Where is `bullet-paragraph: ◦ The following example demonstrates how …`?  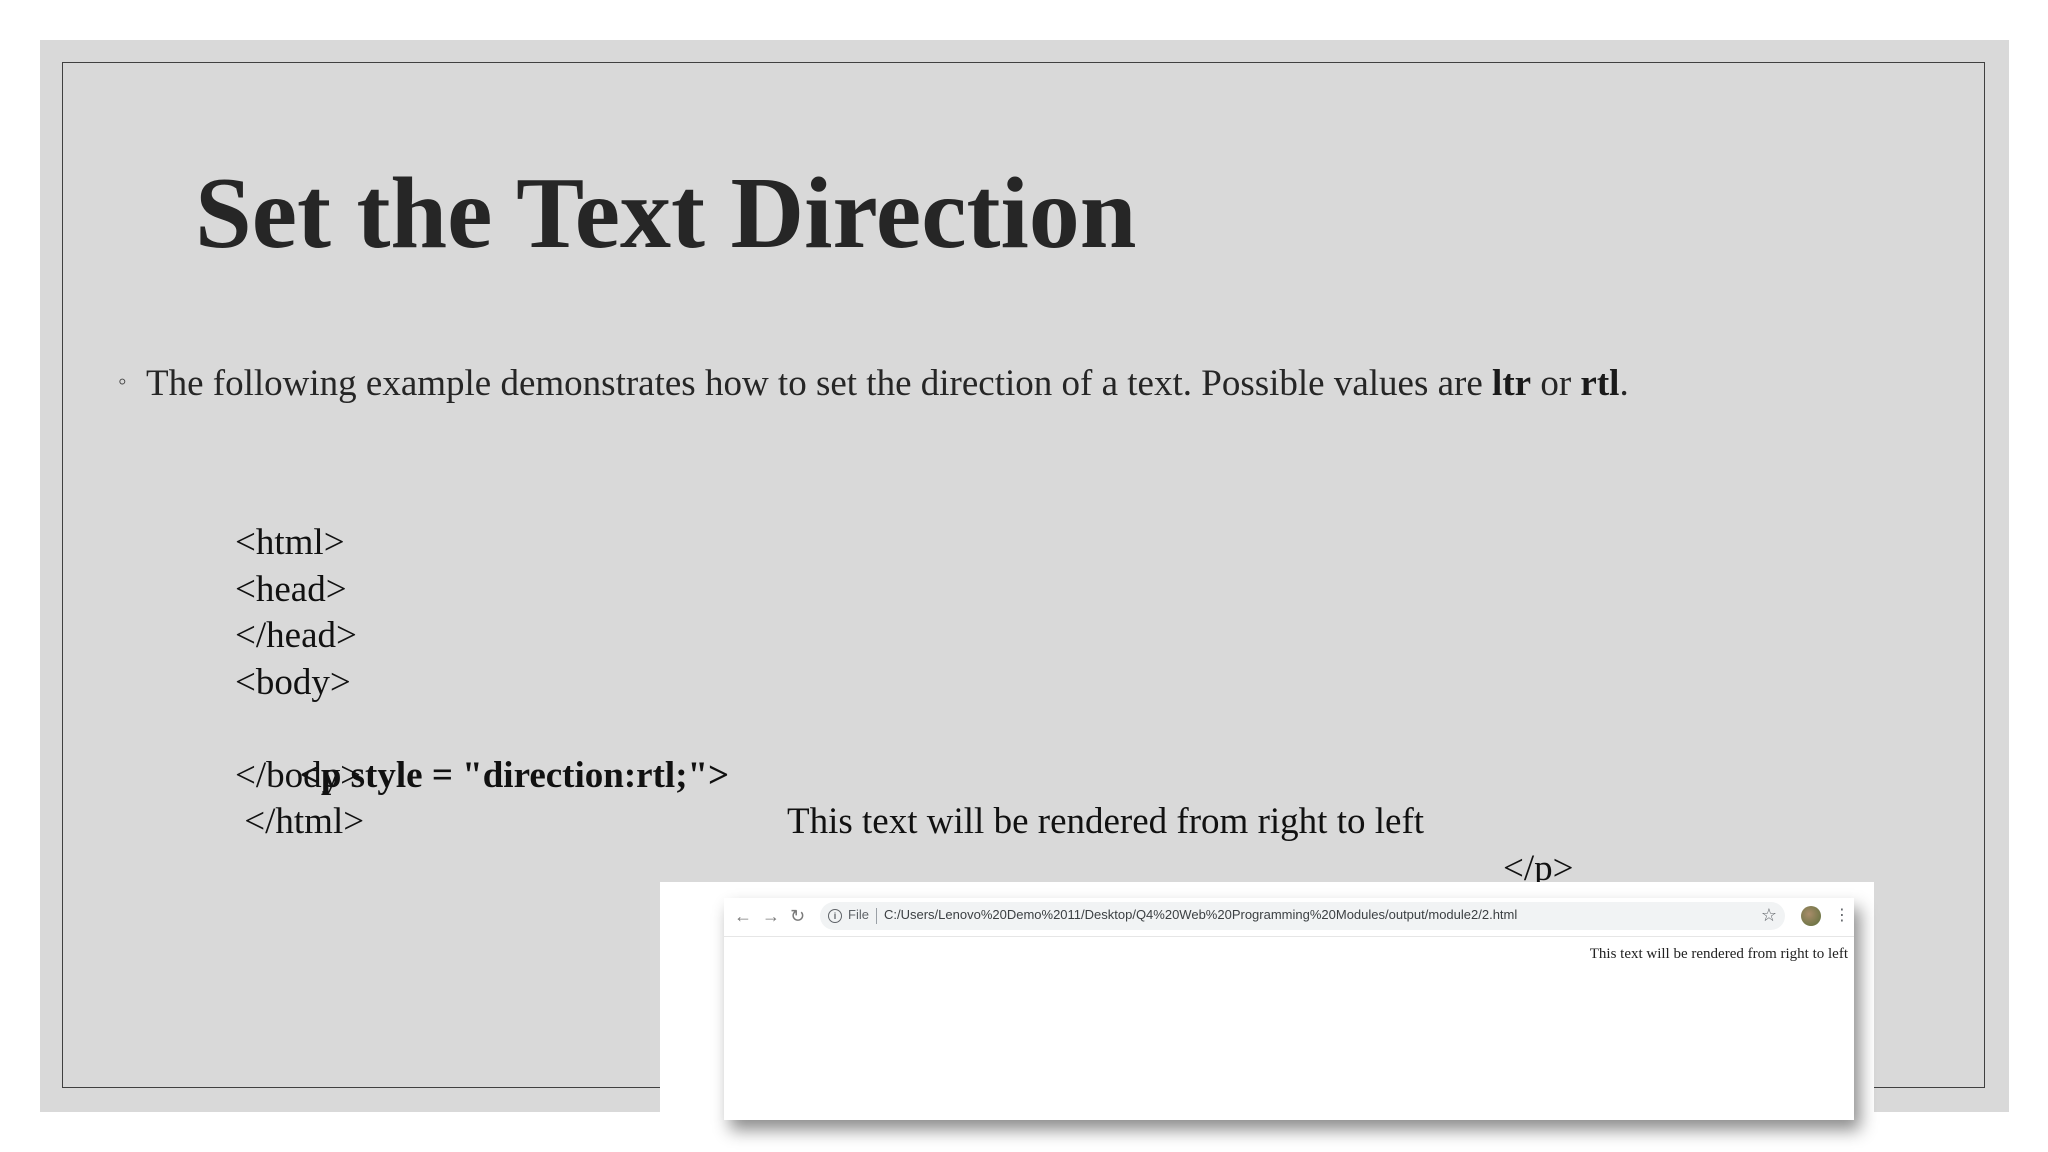 bullet-paragraph: ◦ The following example demonstrates how … is located at coordinates (873, 383).